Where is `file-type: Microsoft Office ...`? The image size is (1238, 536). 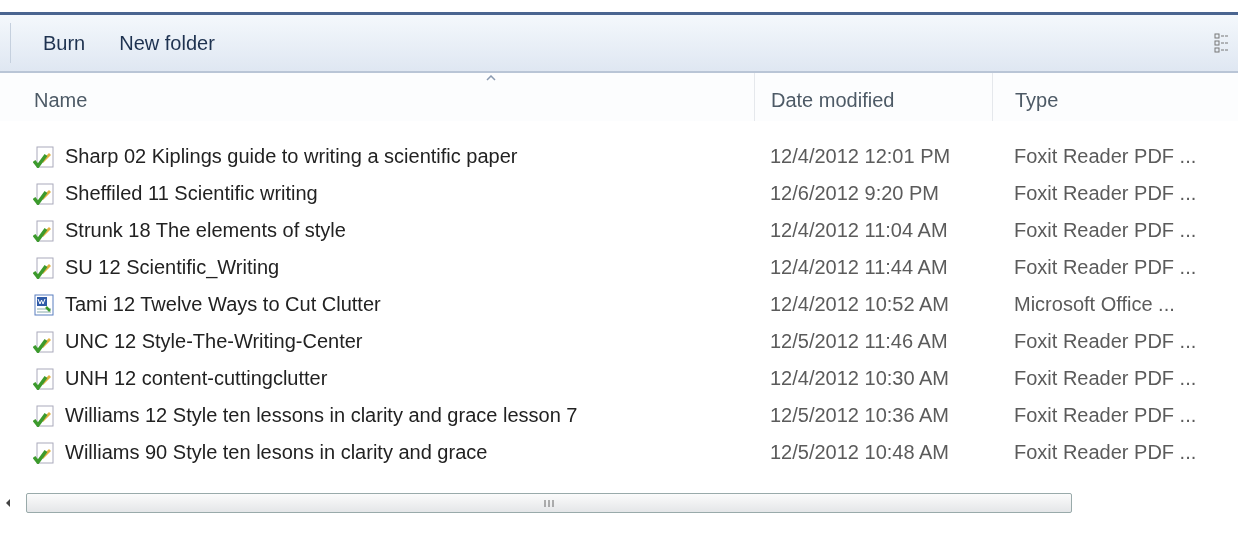 file-type: Microsoft Office ... is located at coordinates (1094, 304).